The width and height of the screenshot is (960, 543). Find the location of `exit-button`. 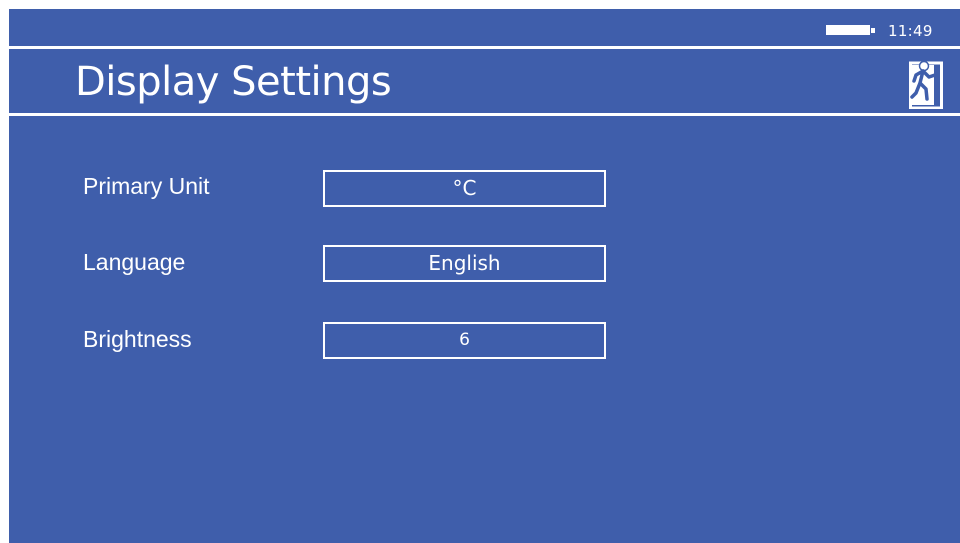

exit-button is located at coordinates (926, 81).